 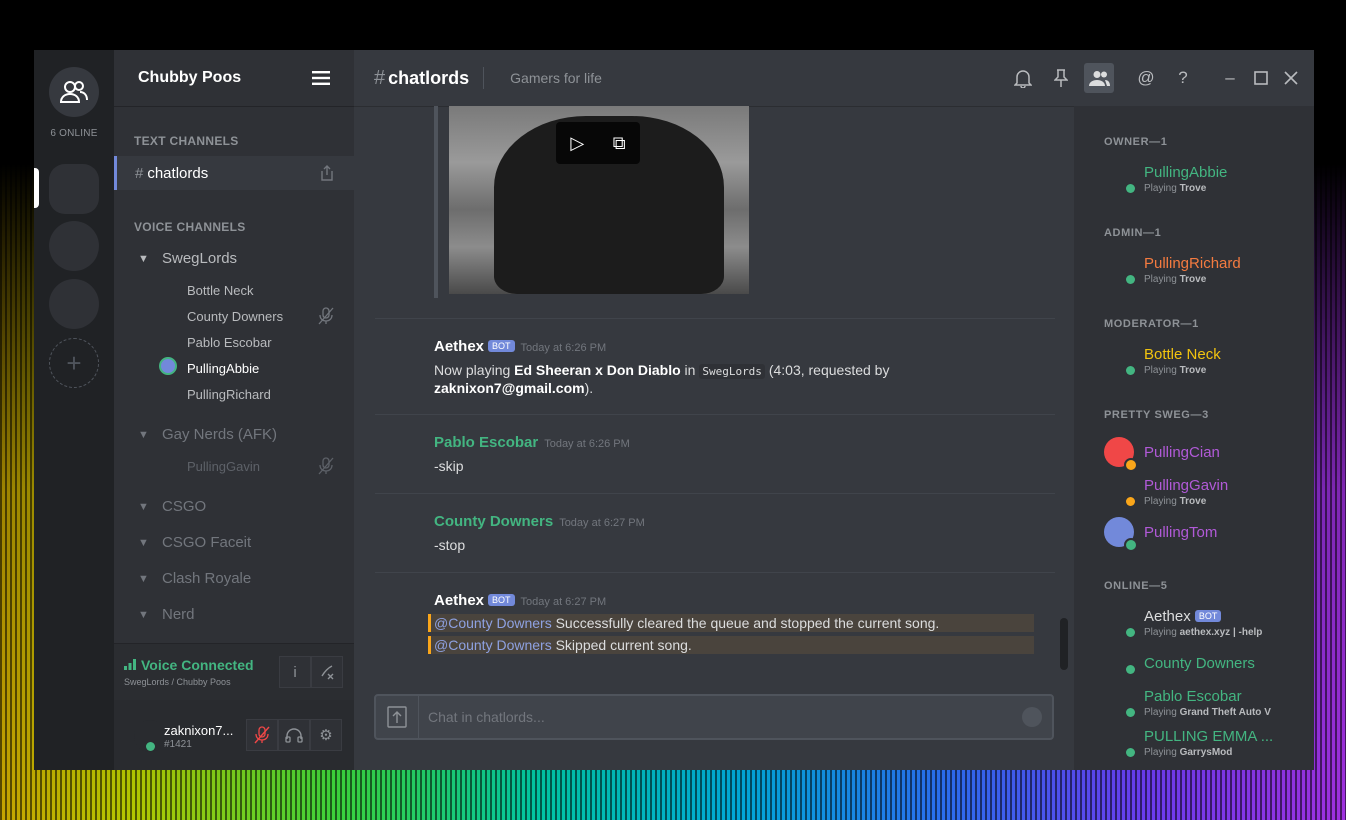 I want to click on voice-channel-name: SwegLords, so click(x=200, y=258).